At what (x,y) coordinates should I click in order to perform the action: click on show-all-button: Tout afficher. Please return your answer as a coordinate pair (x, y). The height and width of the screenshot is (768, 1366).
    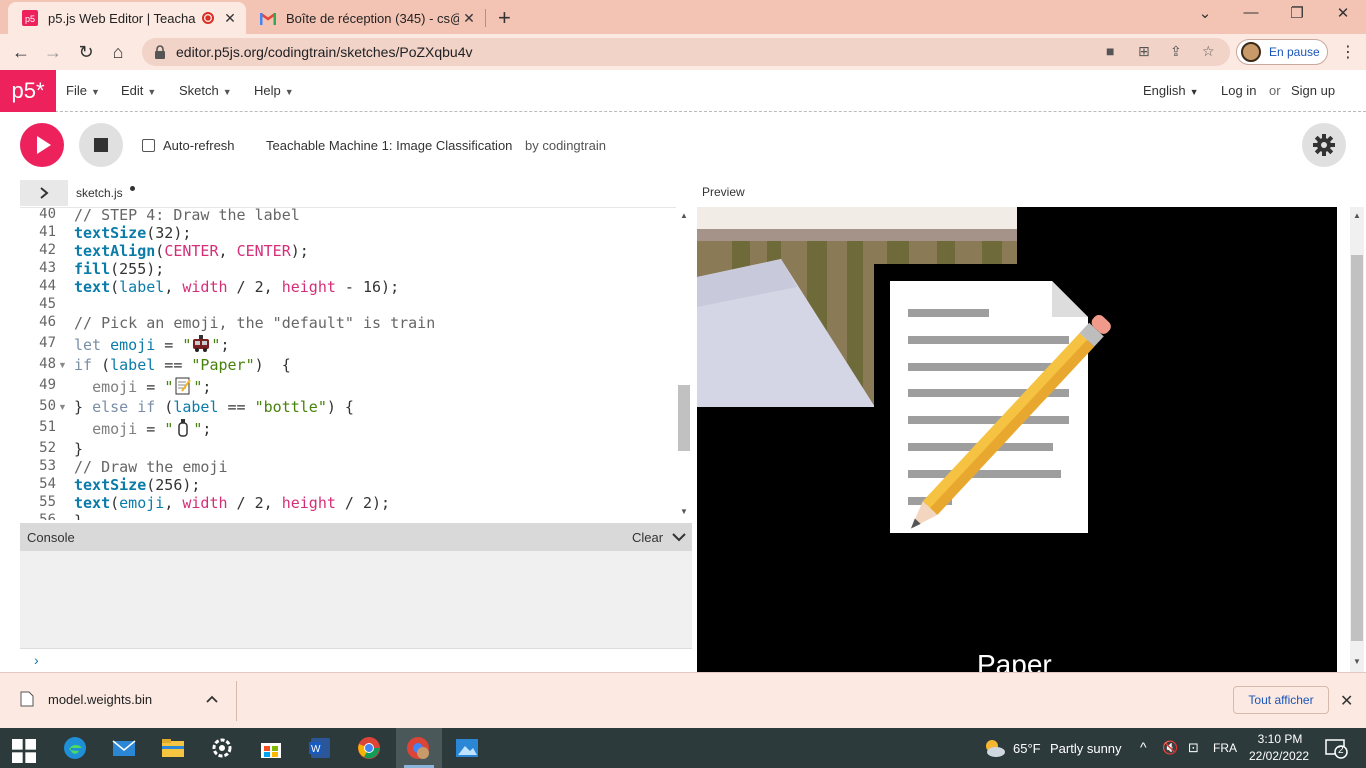
    Looking at the image, I should click on (1281, 700).